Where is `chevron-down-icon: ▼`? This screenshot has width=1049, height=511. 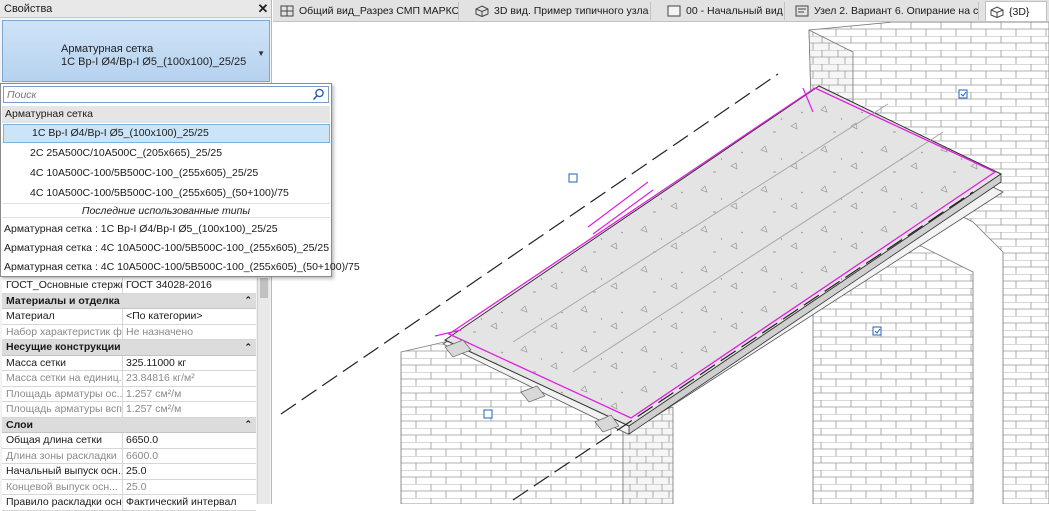 chevron-down-icon: ▼ is located at coordinates (261, 53).